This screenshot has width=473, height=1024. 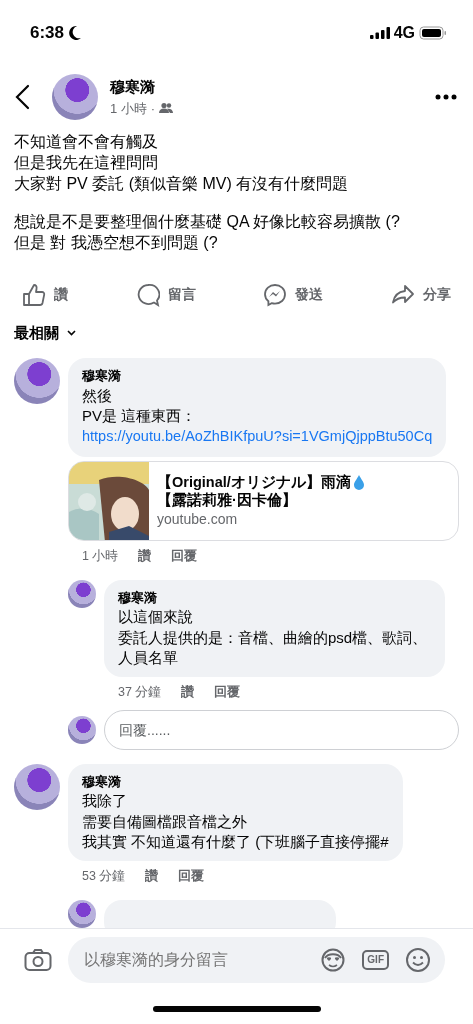 I want to click on comment-time: 53 分鐘, so click(x=104, y=877).